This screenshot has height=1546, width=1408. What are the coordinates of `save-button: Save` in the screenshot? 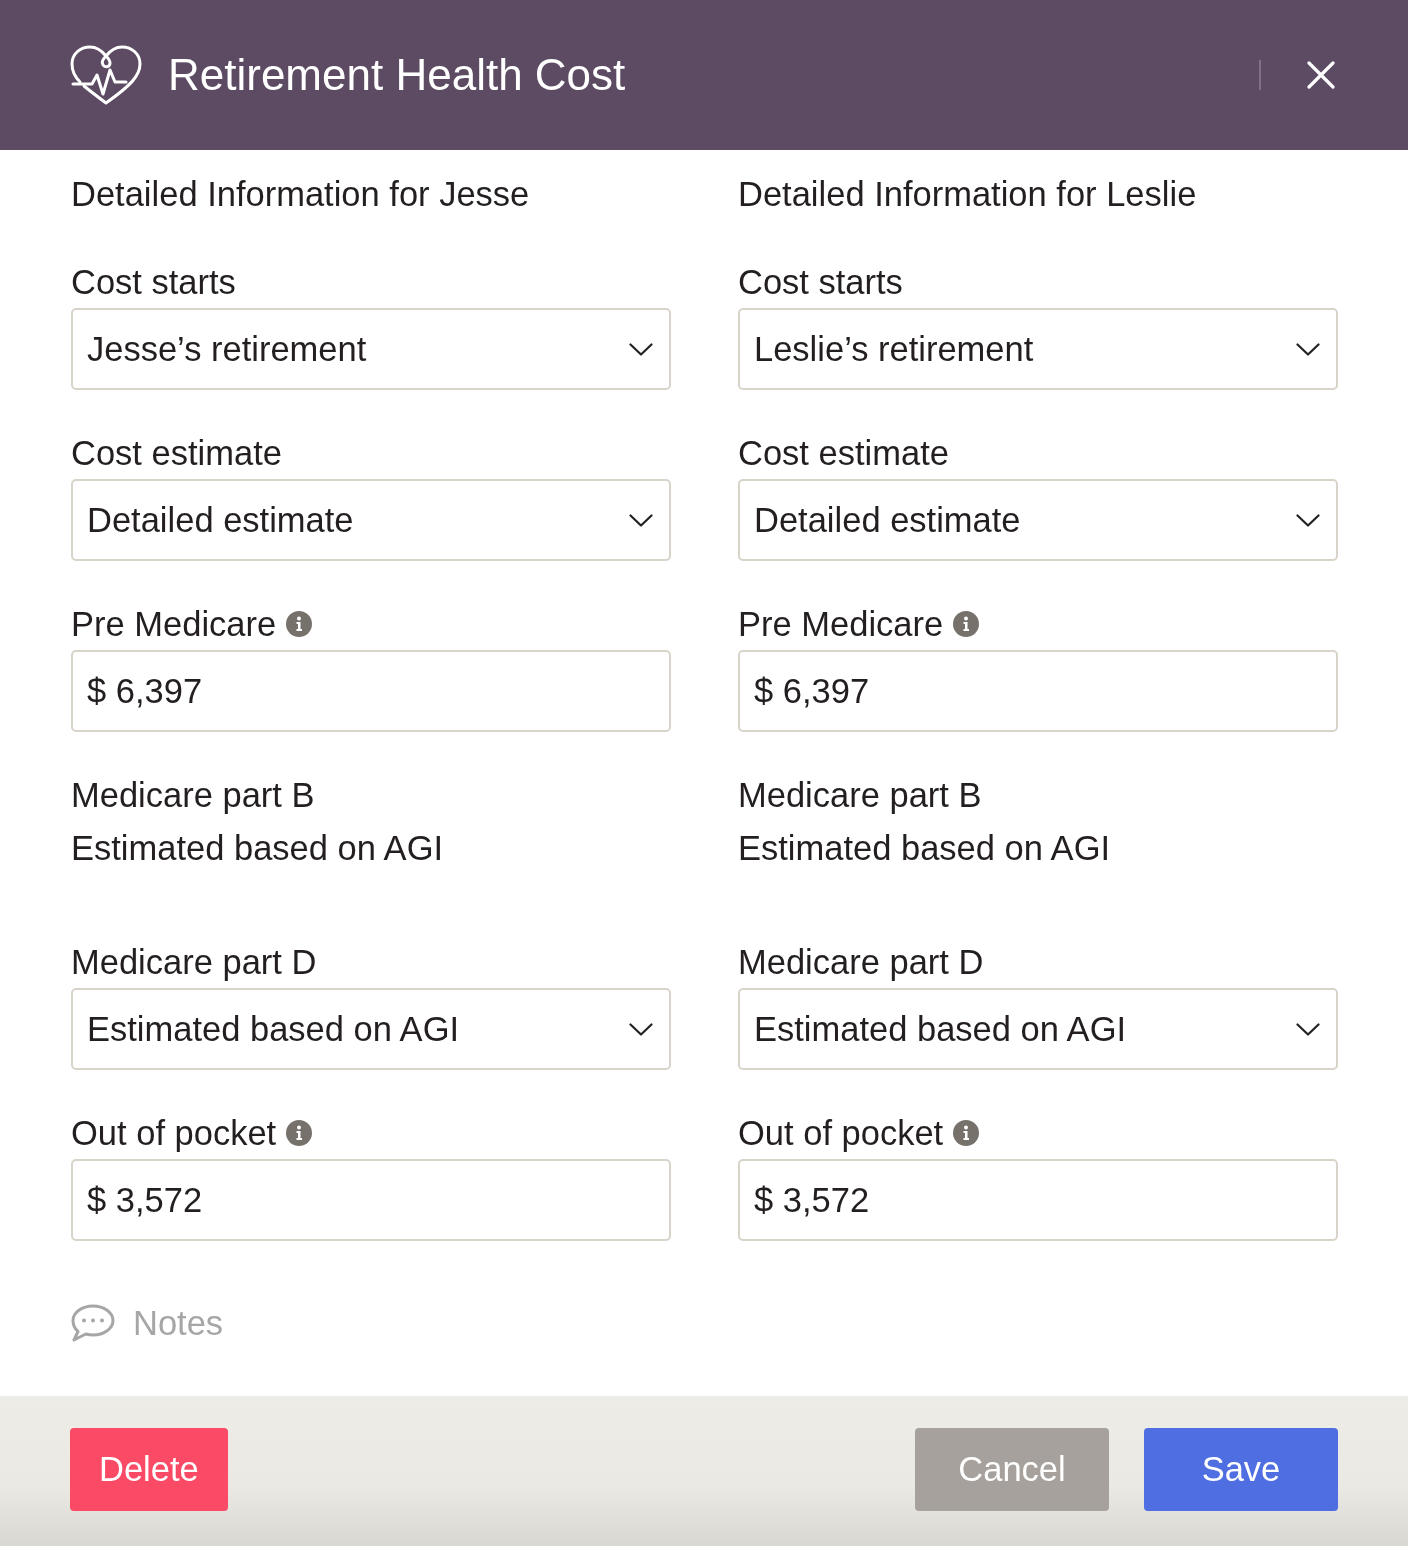 It's located at (1241, 1469).